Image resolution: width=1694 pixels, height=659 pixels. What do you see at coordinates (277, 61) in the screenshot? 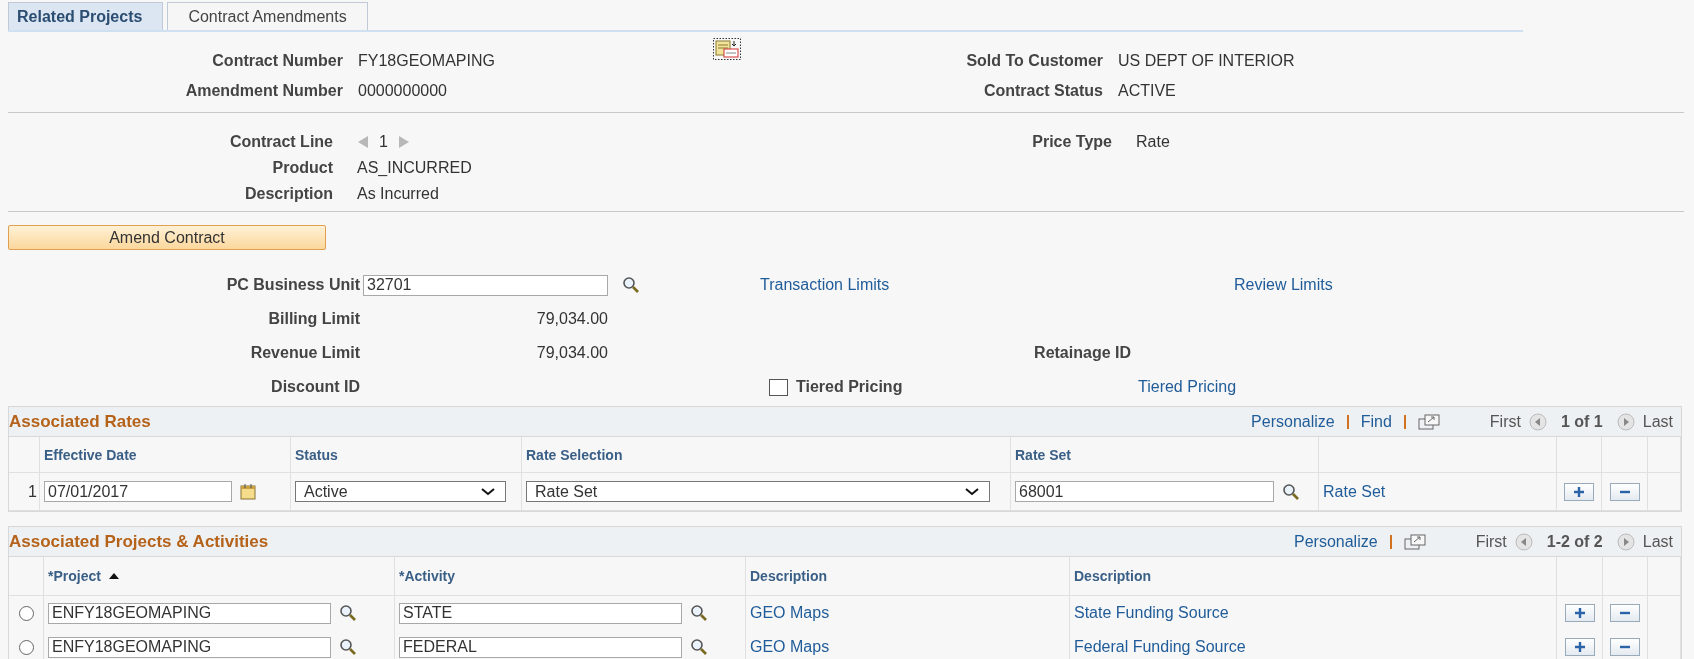
I see `field-label: Contract Number` at bounding box center [277, 61].